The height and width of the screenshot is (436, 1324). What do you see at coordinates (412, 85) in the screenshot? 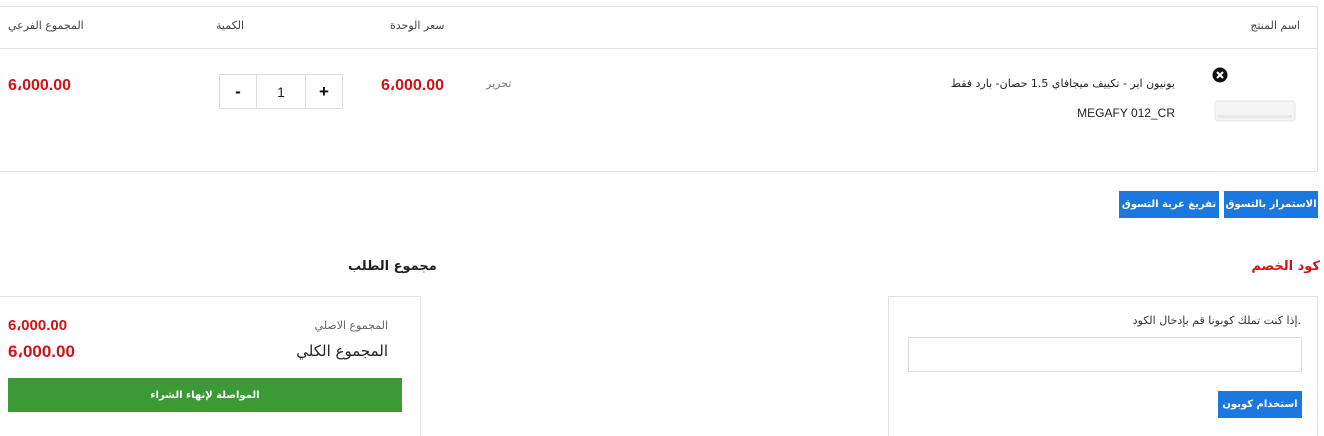
I see `unit-price: 6،000.00` at bounding box center [412, 85].